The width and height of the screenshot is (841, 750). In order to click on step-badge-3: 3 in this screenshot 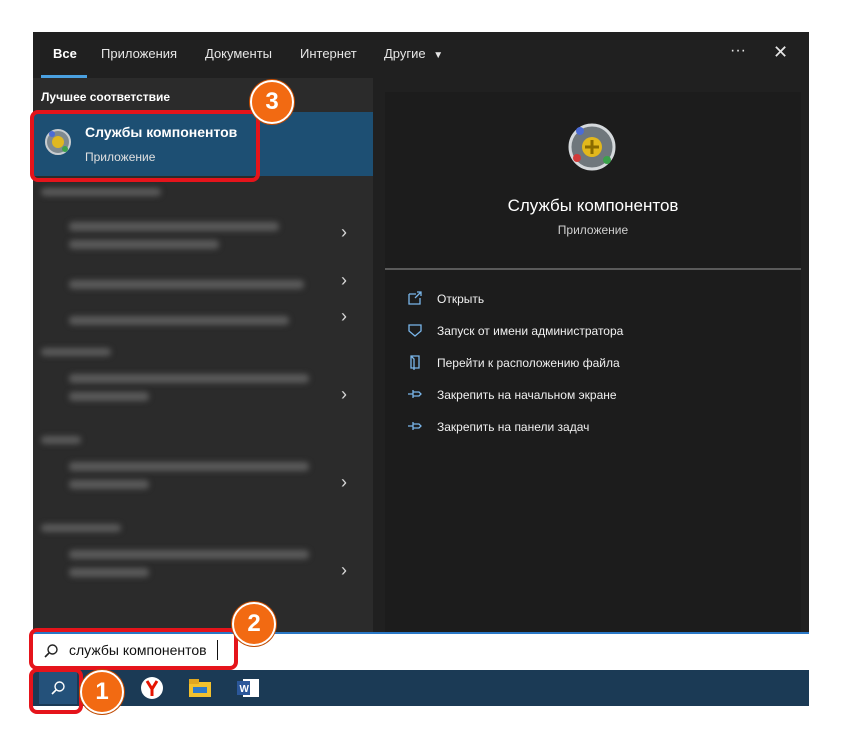, I will do `click(272, 102)`.